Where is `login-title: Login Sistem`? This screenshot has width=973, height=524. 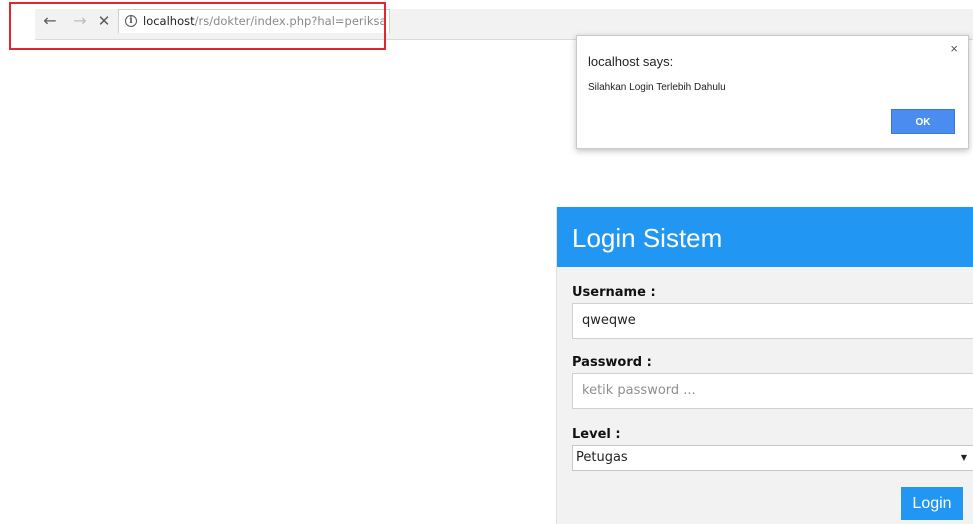 login-title: Login Sistem is located at coordinates (647, 238).